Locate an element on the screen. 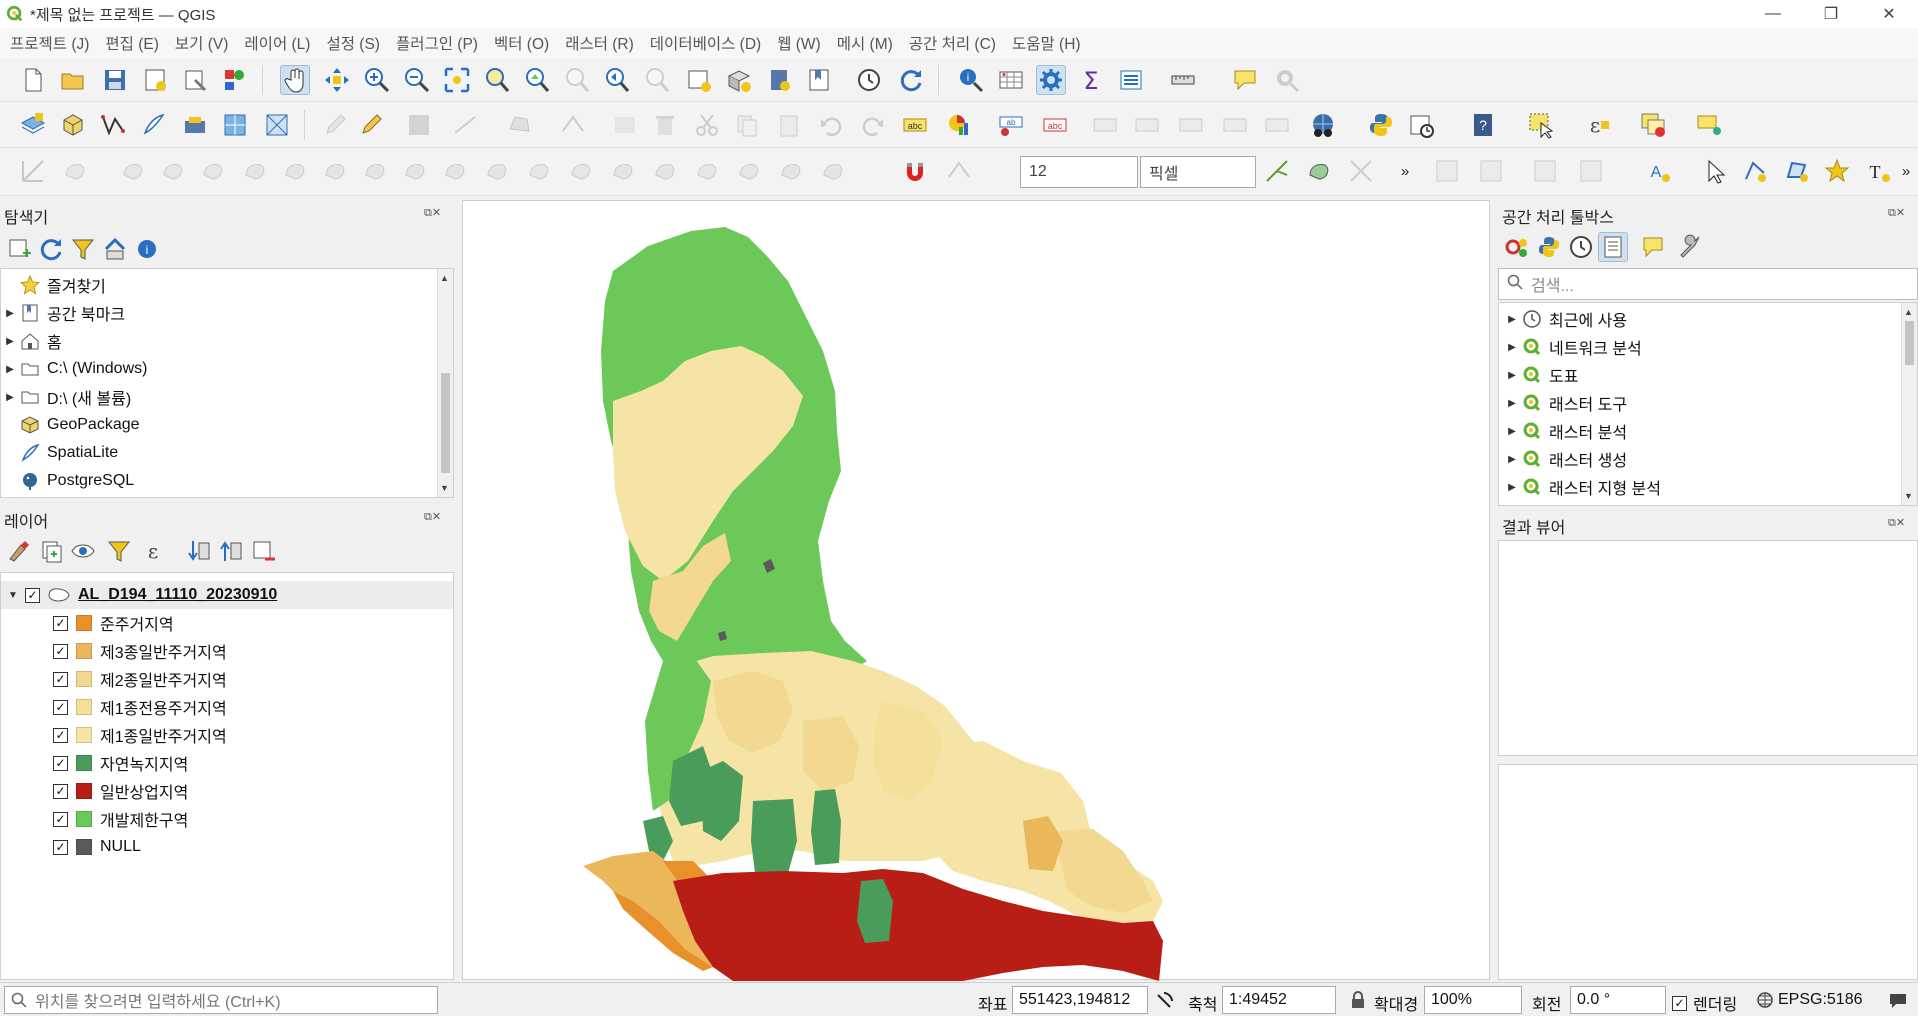 The height and width of the screenshot is (1016, 1918). processing-item-raster-creation: ▶ 래스터 생성 is located at coordinates (1565, 459).